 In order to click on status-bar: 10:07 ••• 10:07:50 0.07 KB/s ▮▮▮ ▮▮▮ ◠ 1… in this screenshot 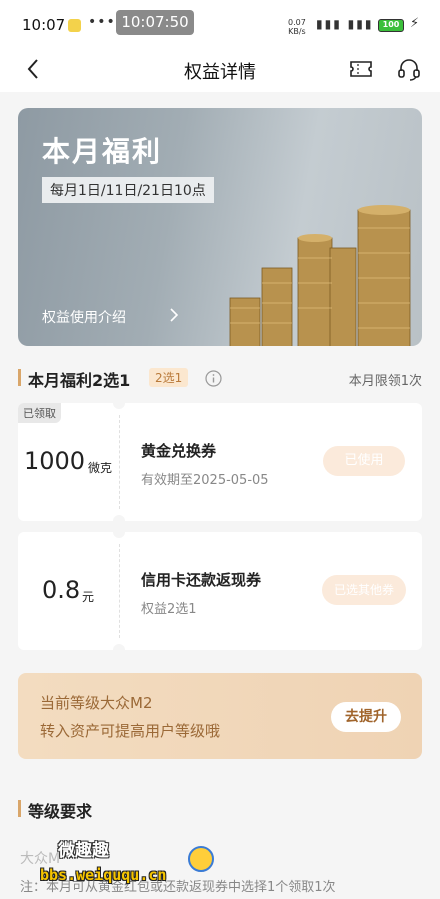, I will do `click(220, 23)`.